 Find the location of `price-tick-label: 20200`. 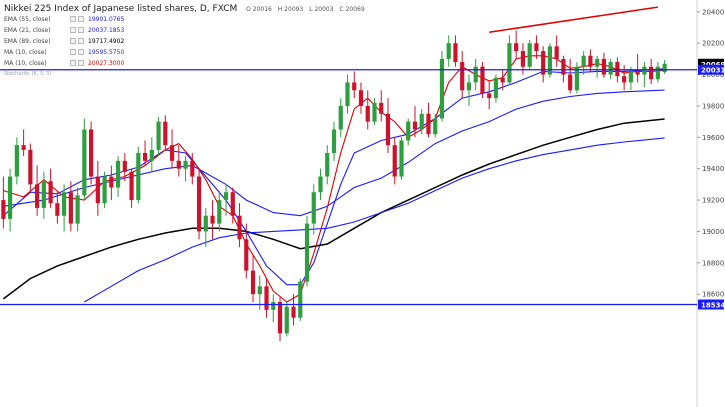

price-tick-label: 20200 is located at coordinates (713, 44).